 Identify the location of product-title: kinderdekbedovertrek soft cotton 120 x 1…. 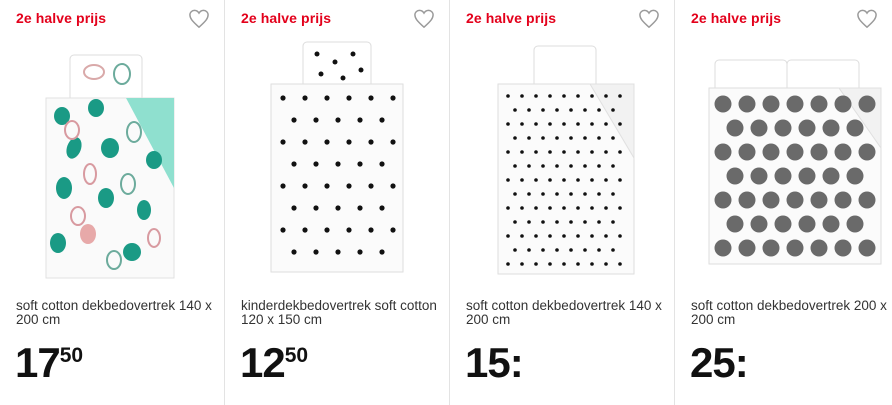
(341, 313).